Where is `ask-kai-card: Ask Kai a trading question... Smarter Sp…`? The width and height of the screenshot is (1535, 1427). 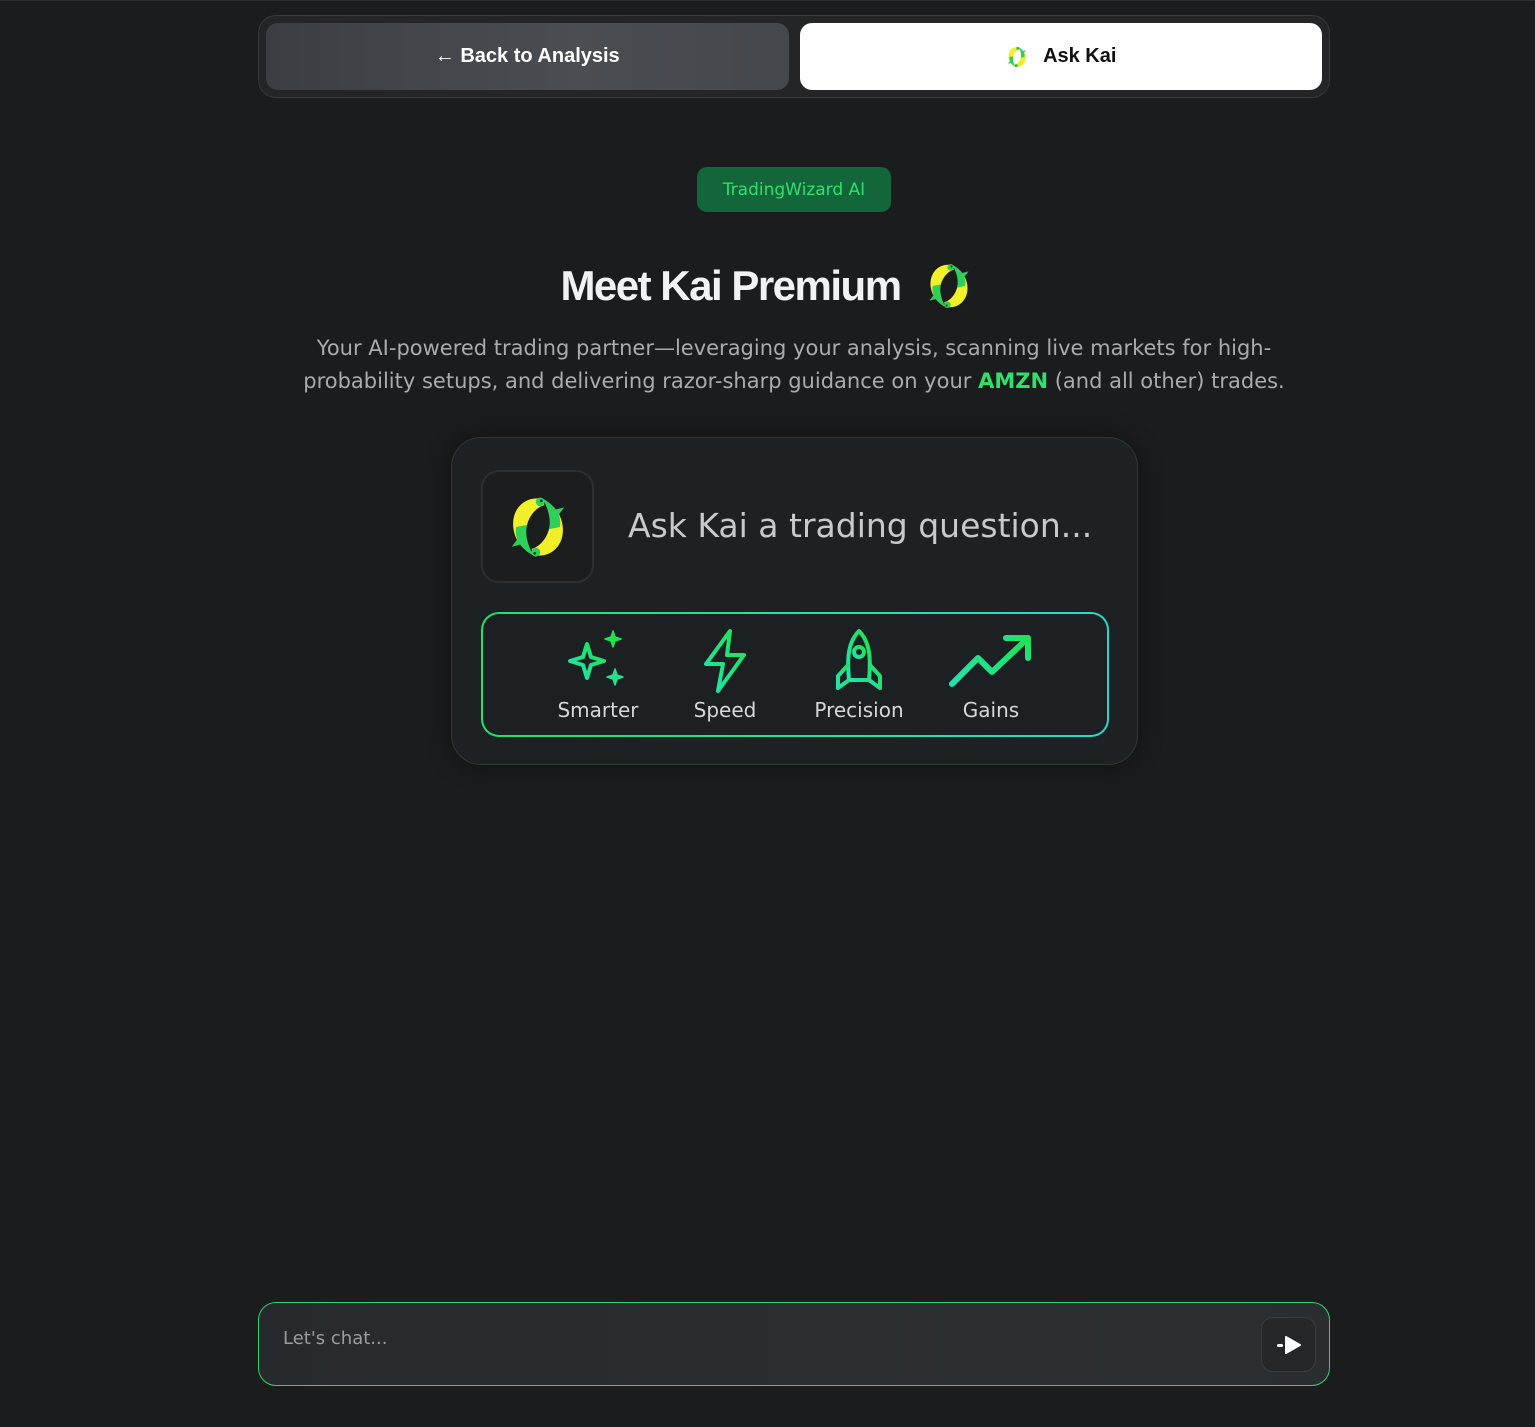
ask-kai-card: Ask Kai a trading question... Smarter Sp… is located at coordinates (794, 601).